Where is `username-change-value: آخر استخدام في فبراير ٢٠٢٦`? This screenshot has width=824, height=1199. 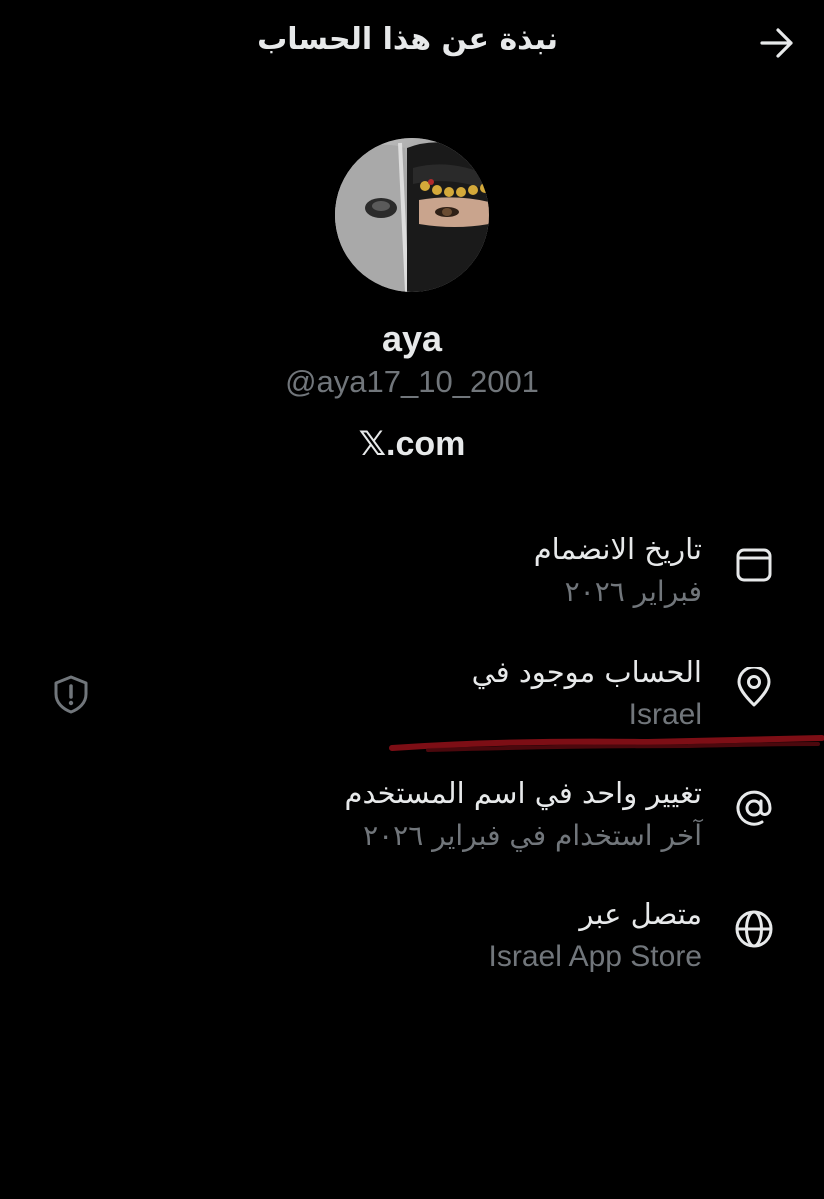 username-change-value: آخر استخدام في فبراير ٢٠٢٦ is located at coordinates (532, 835).